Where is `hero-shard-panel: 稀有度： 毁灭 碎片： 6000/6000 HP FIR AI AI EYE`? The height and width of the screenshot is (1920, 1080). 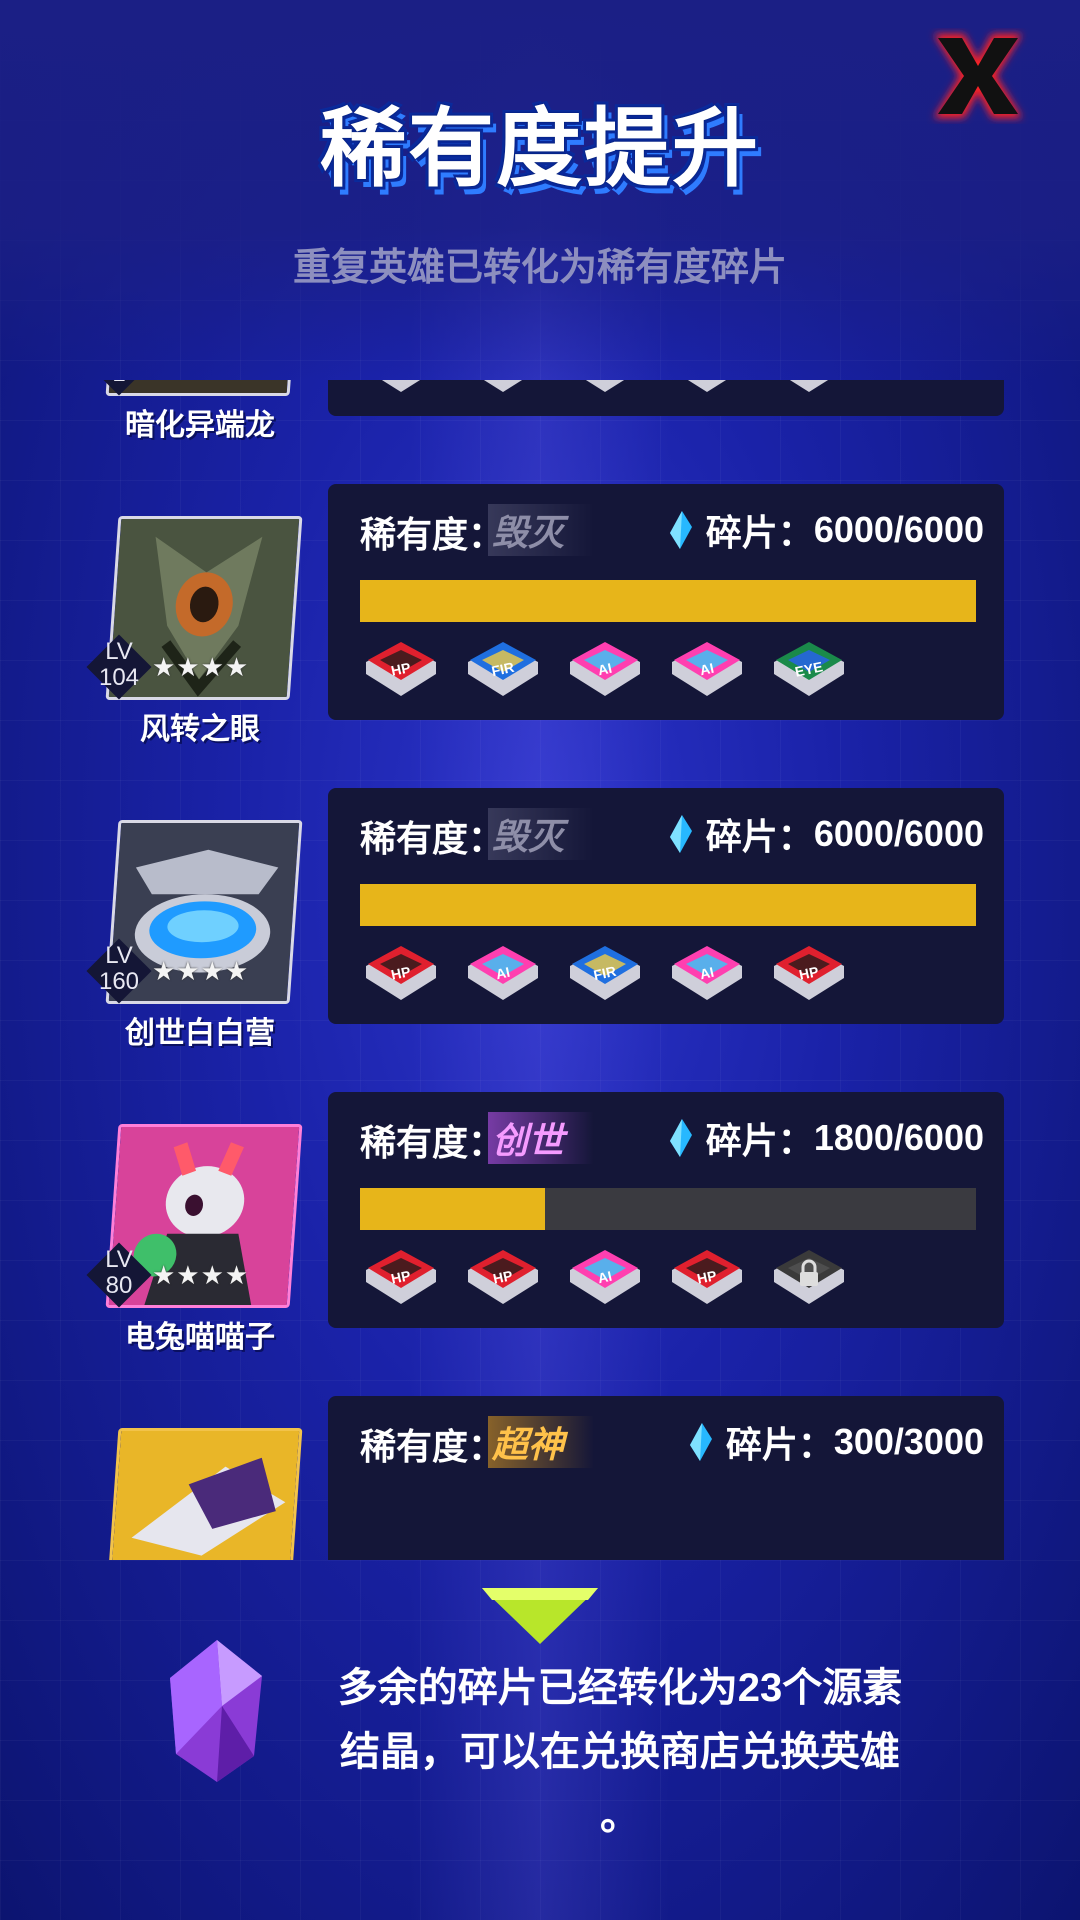 hero-shard-panel: 稀有度： 毁灭 碎片： 6000/6000 HP FIR AI AI EYE is located at coordinates (666, 602).